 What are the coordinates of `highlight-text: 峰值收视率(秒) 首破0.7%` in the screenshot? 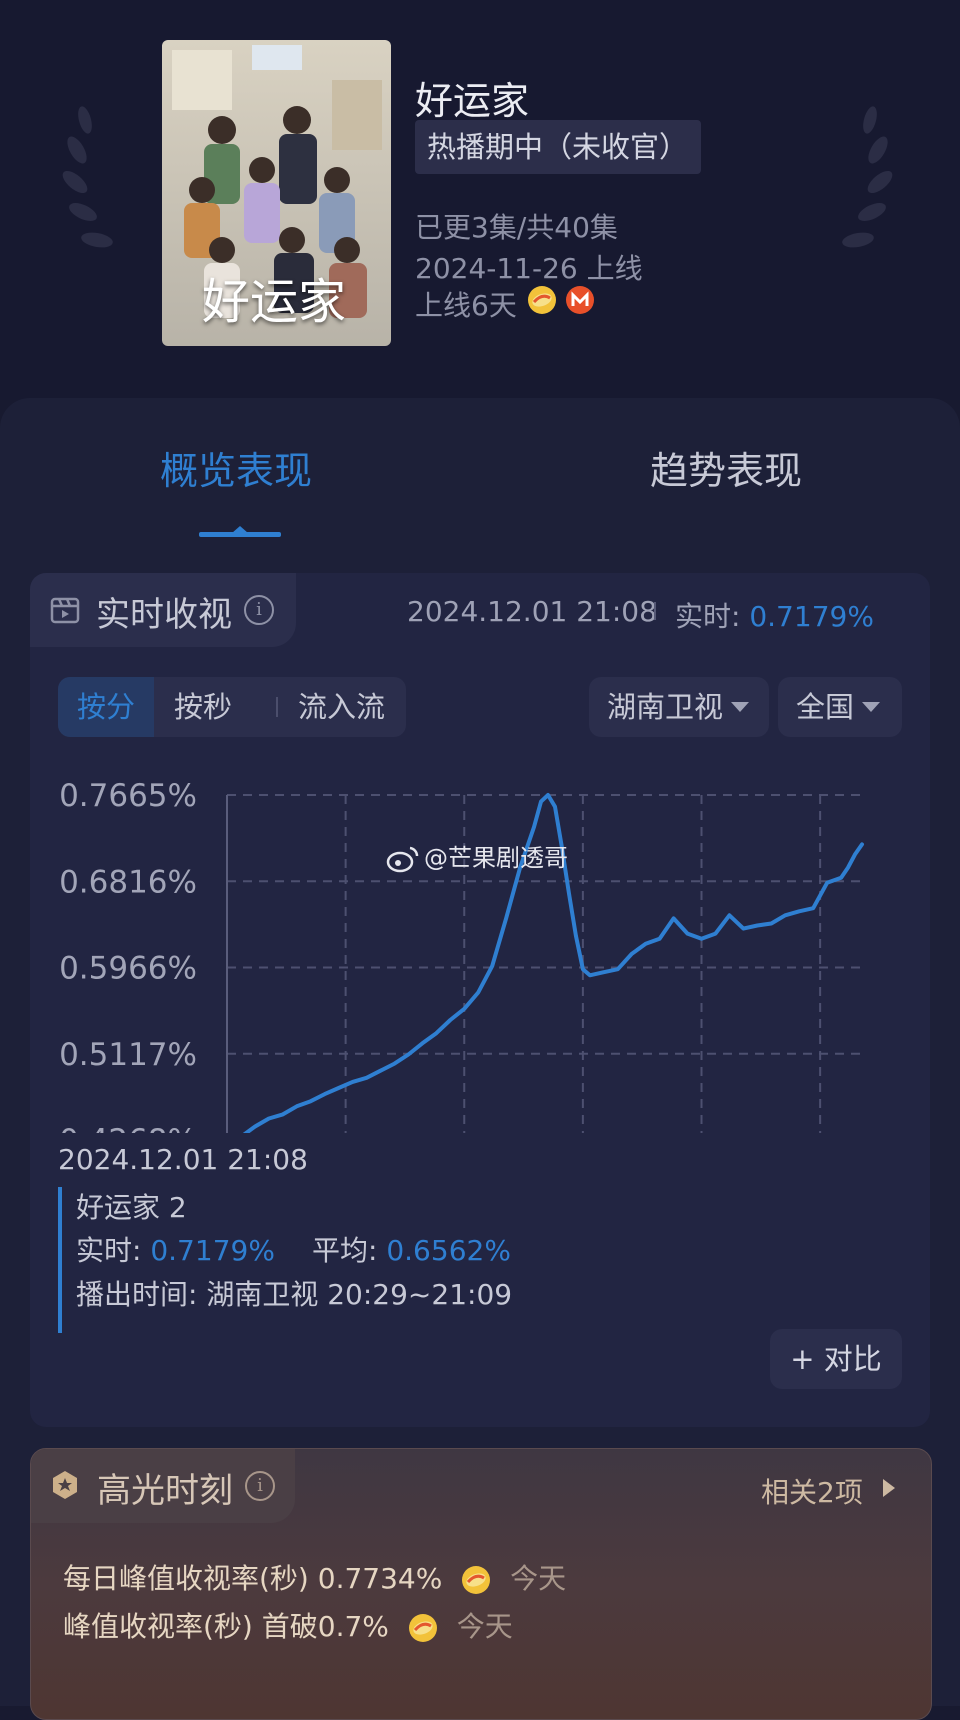 It's located at (226, 1626).